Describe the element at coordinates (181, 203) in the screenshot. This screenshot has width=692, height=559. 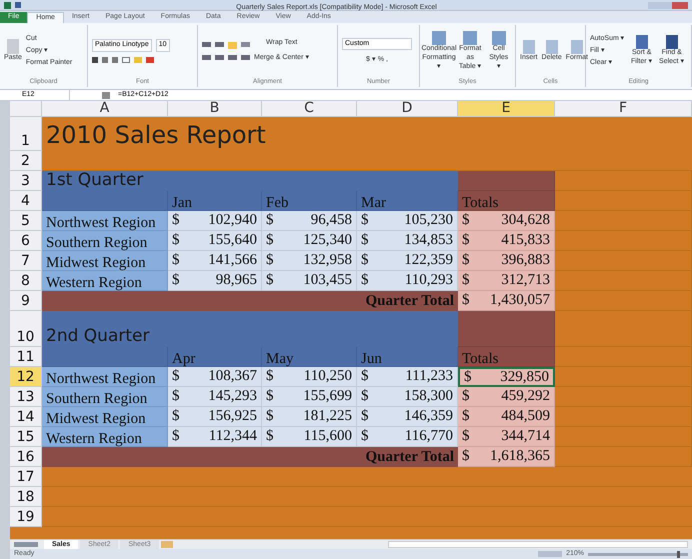
I see `column-heading: Jan` at that location.